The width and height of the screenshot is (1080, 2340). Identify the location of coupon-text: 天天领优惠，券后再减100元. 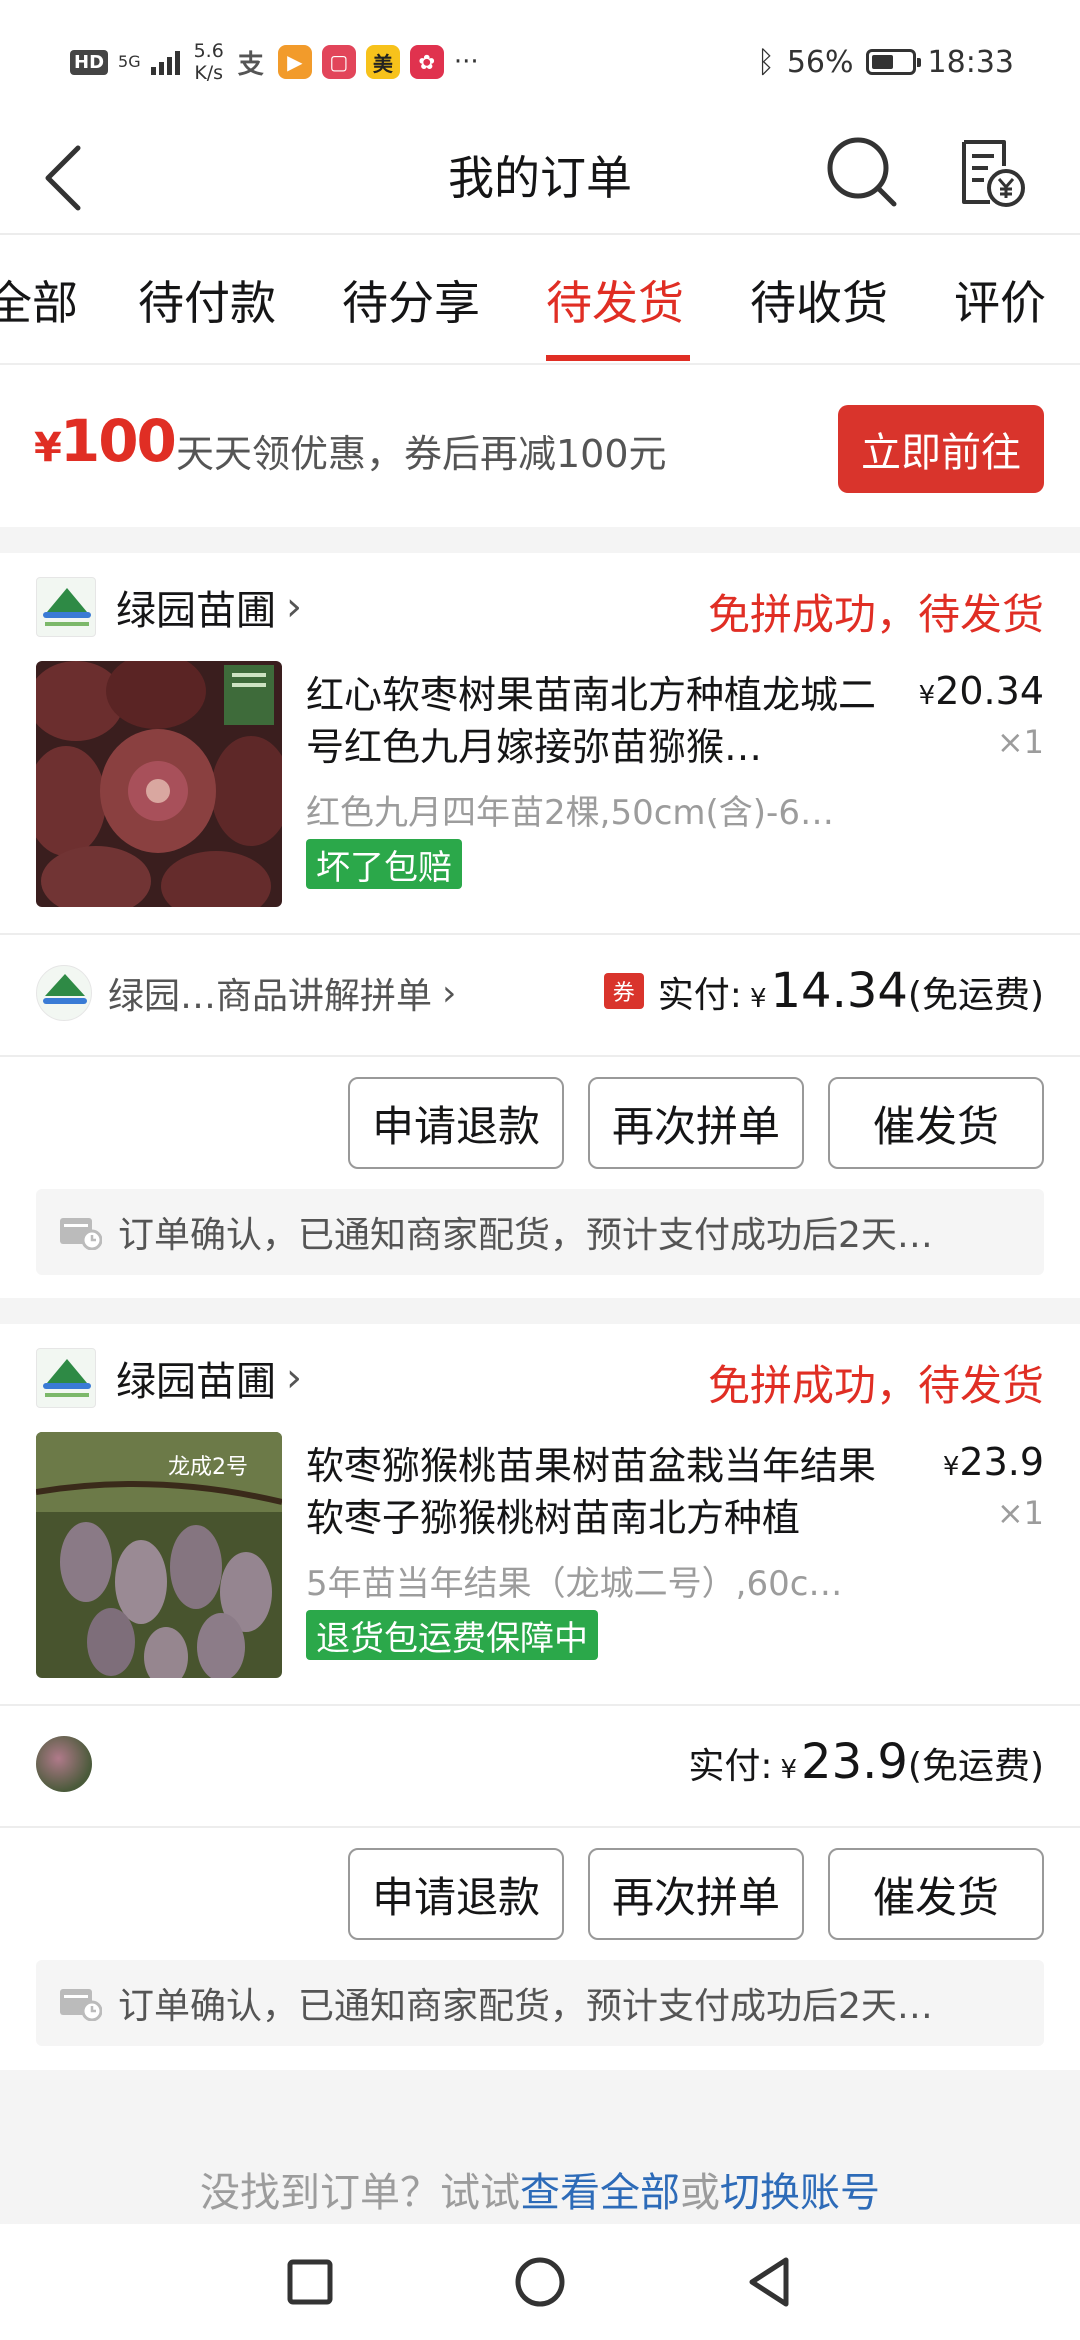
(421, 454).